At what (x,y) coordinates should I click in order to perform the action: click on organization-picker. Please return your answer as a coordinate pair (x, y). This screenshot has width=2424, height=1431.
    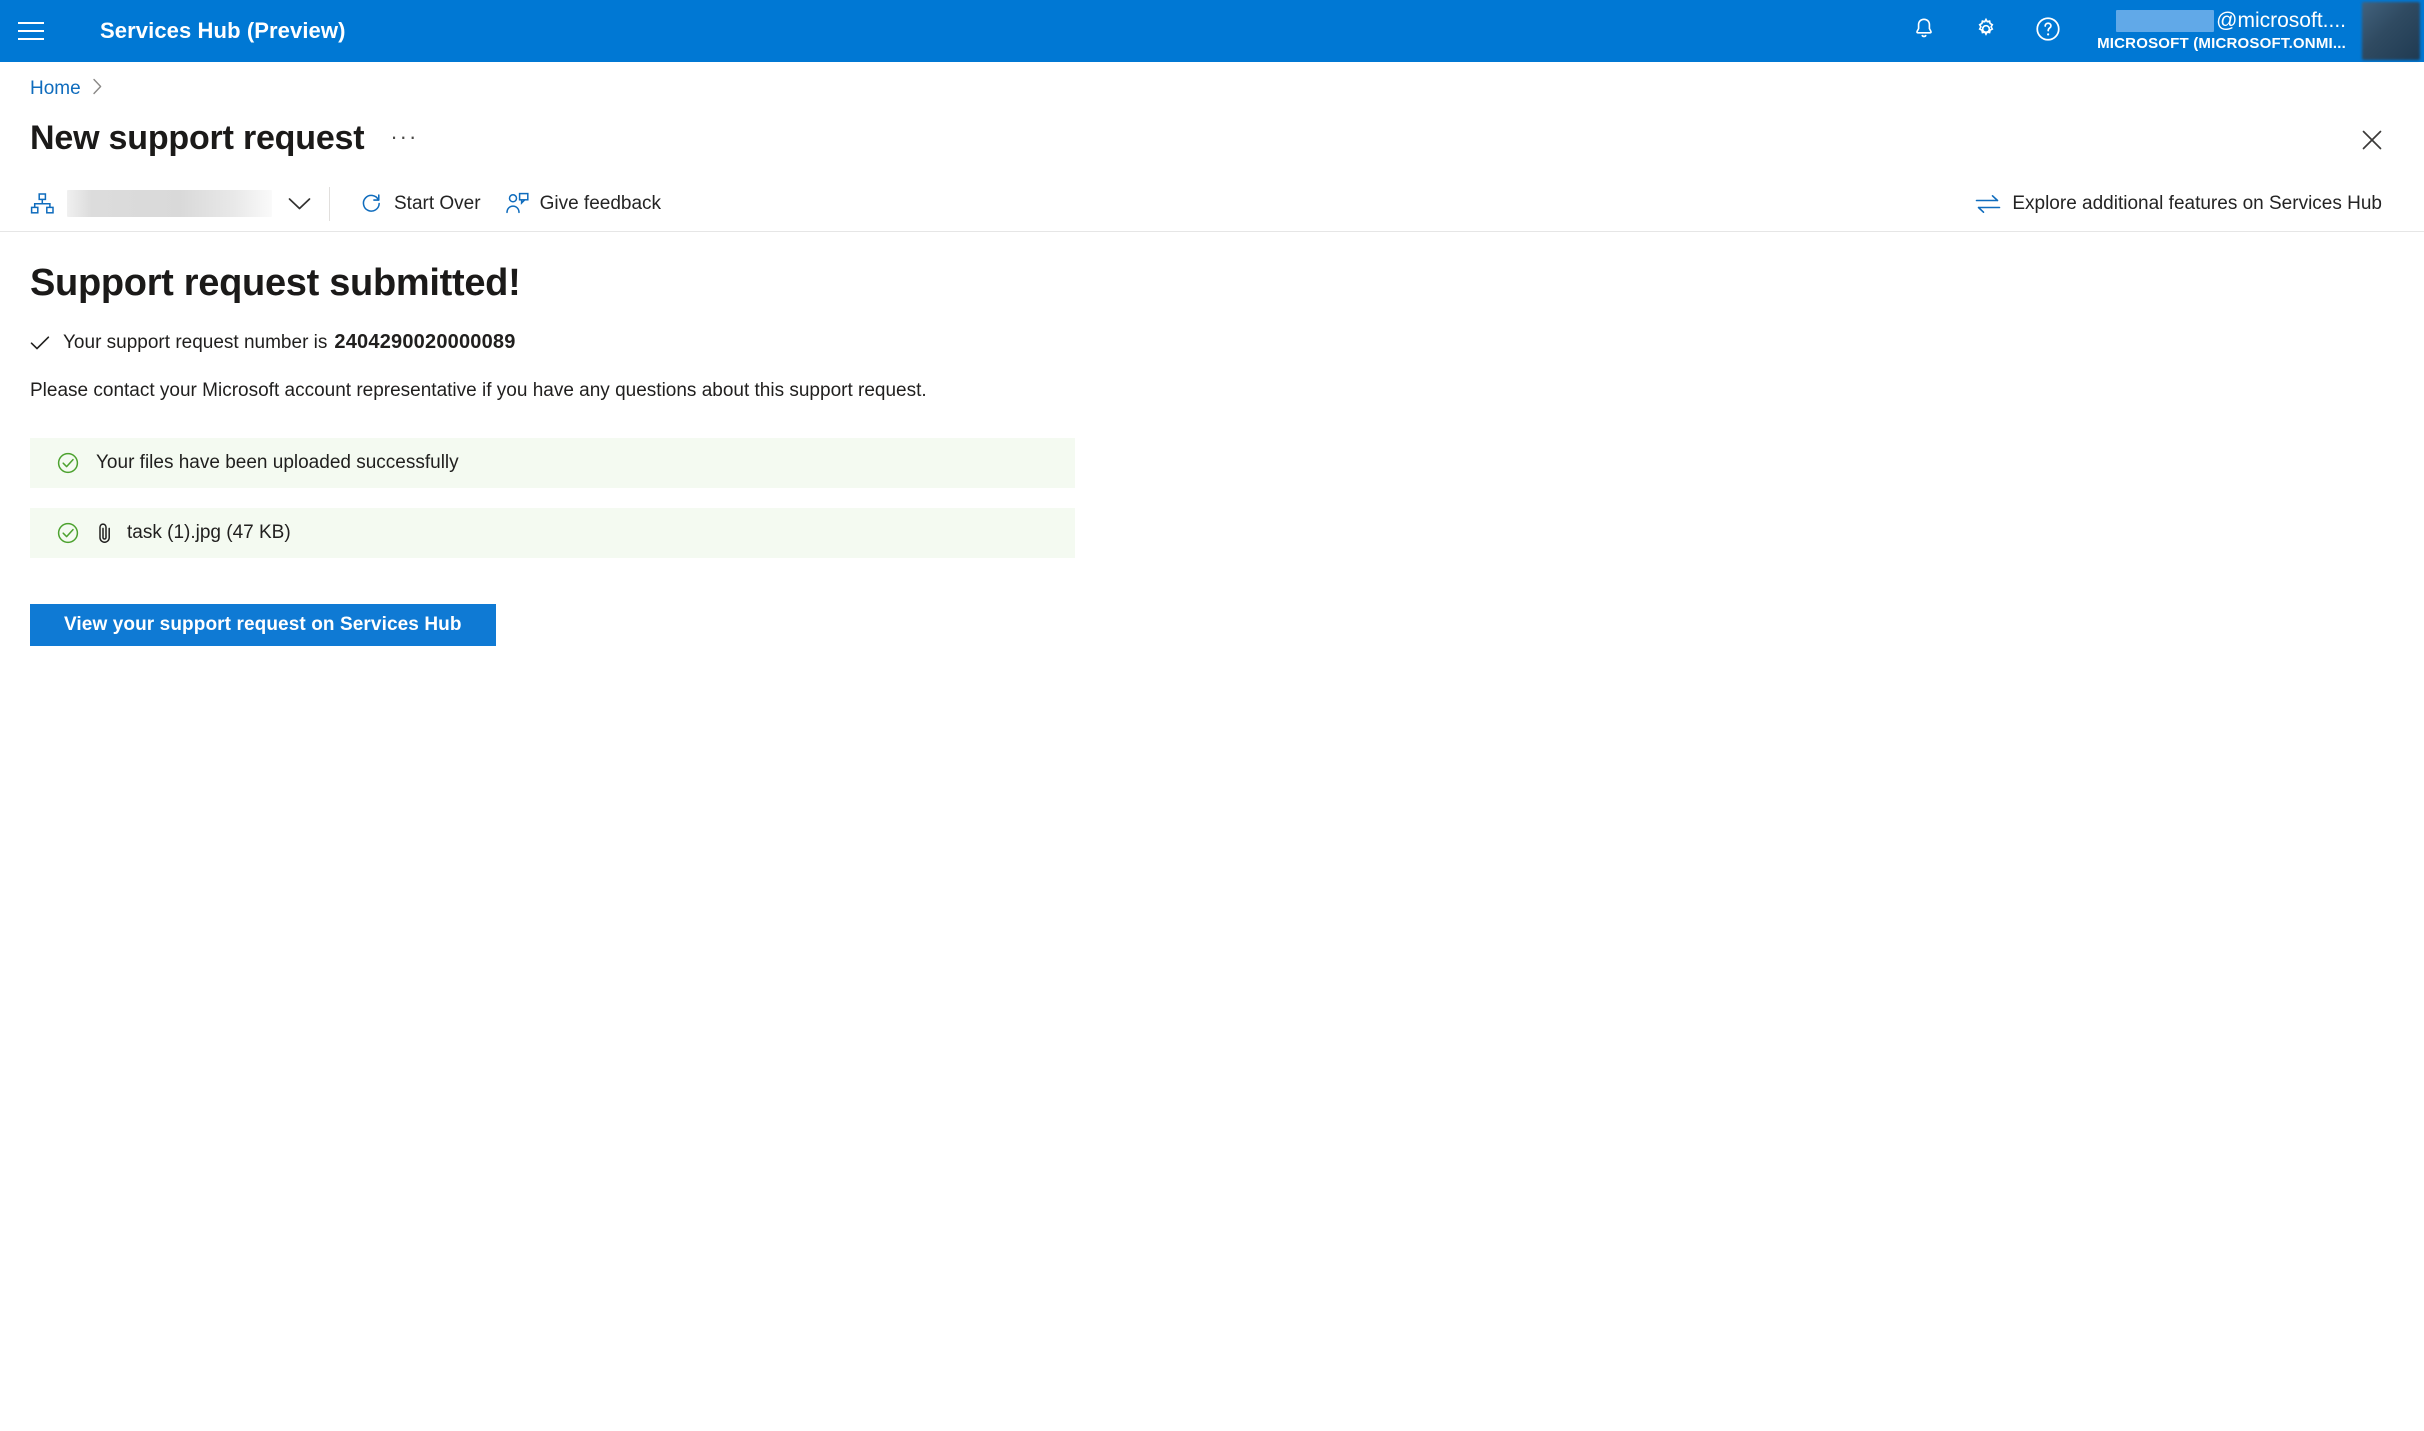
    Looking at the image, I should click on (172, 204).